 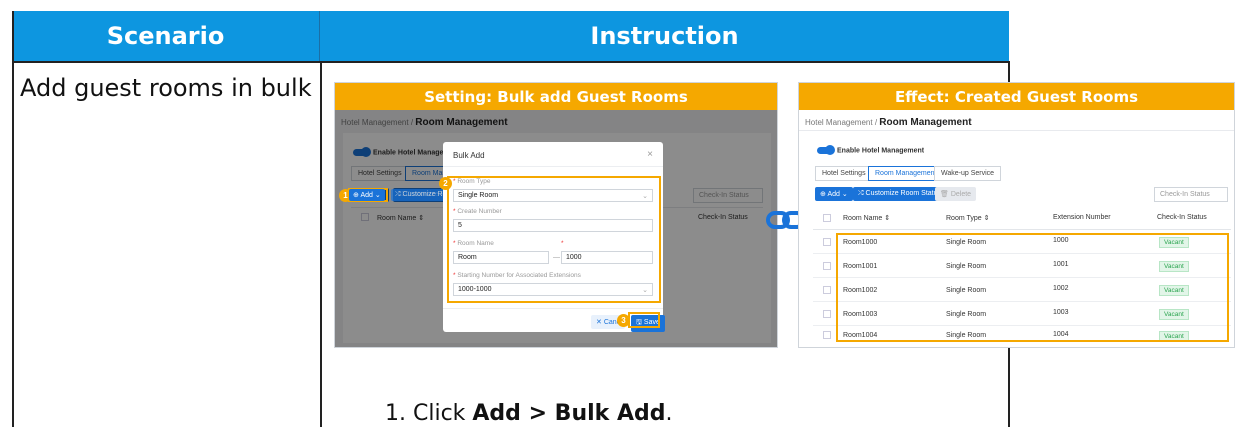 What do you see at coordinates (863, 218) in the screenshot?
I see `column-room-name-label: Room Name` at bounding box center [863, 218].